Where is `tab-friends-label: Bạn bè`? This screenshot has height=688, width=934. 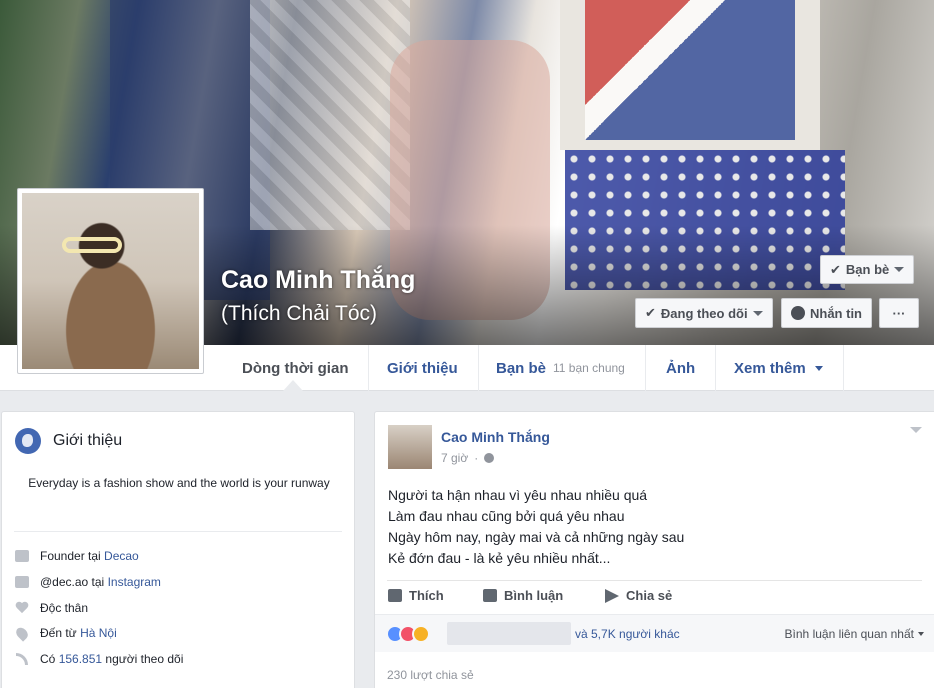 tab-friends-label: Bạn bè is located at coordinates (521, 368).